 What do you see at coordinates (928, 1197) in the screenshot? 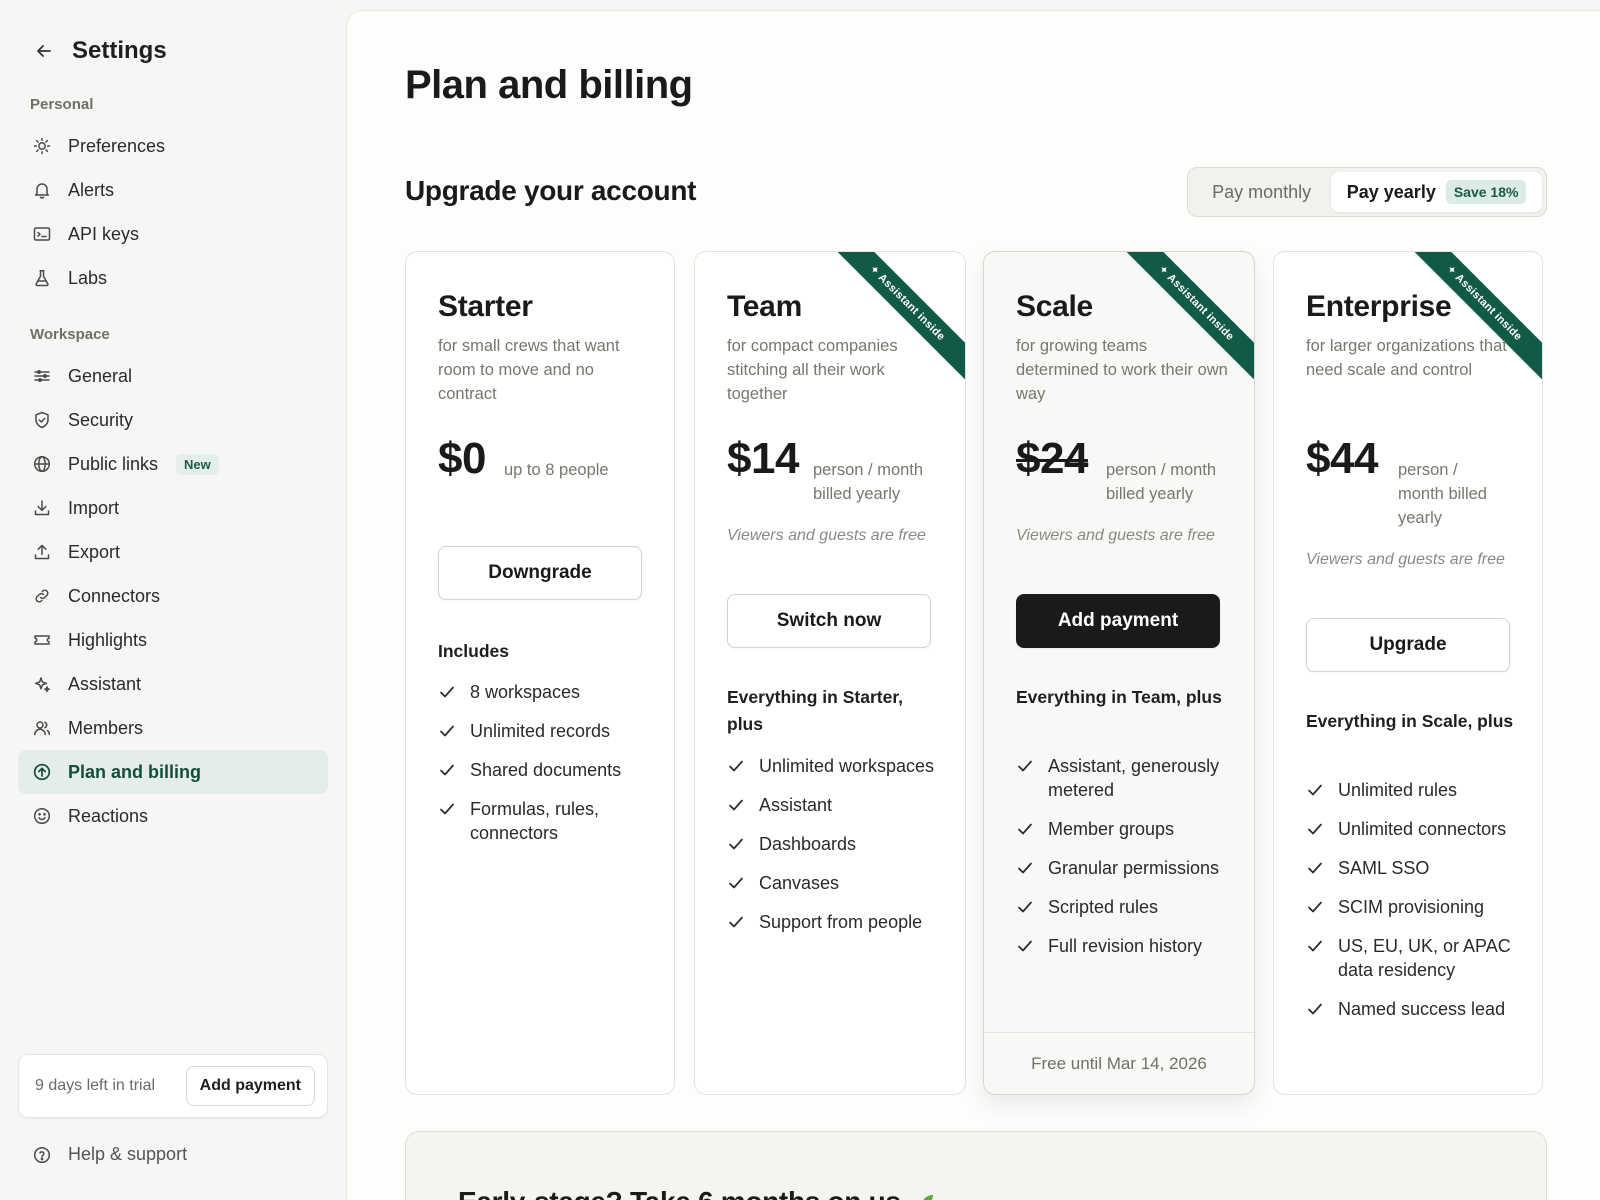
I see `sprout-icon` at bounding box center [928, 1197].